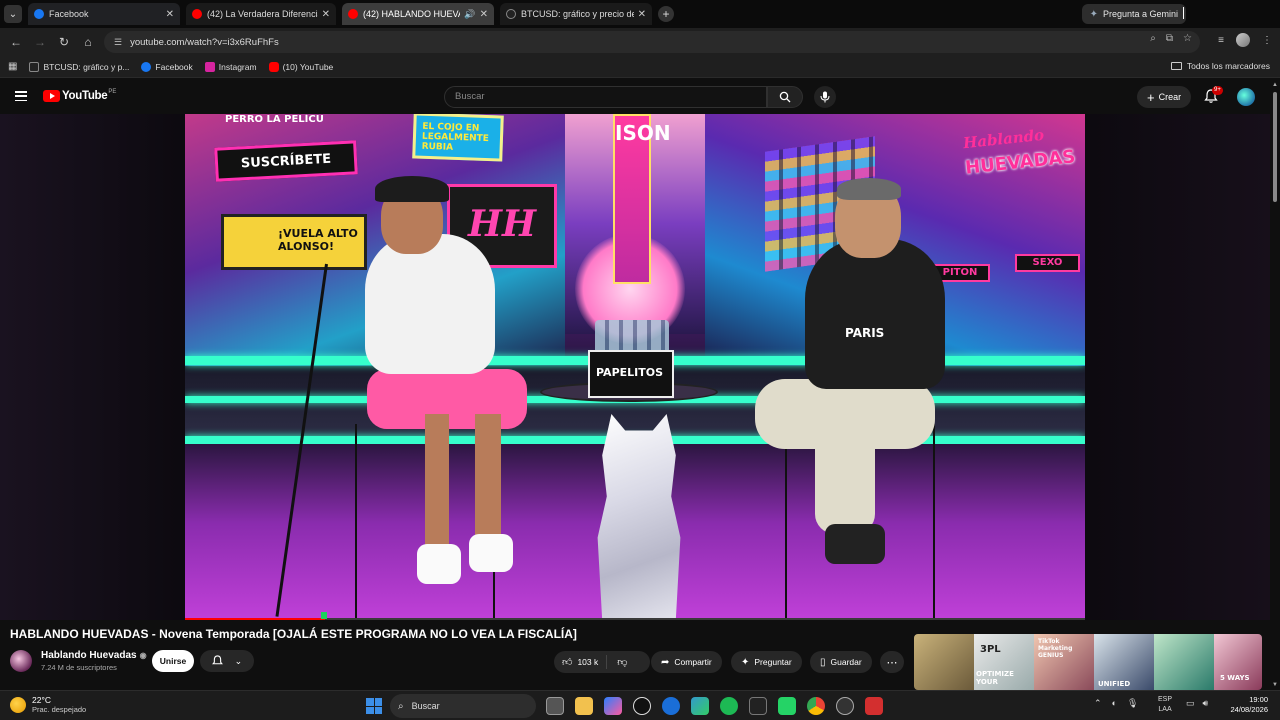  I want to click on instagram-icon, so click(209, 66).